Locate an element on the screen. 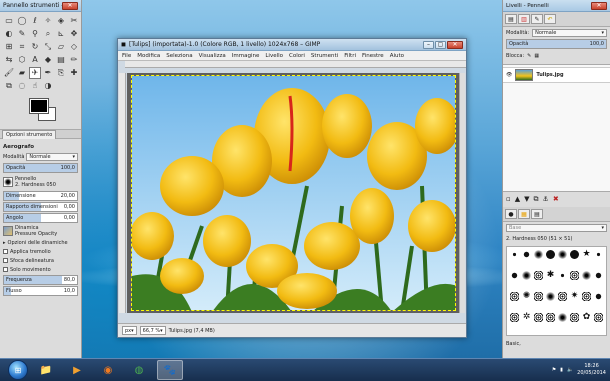  lasso-icon: ℓ is located at coordinates (35, 21).